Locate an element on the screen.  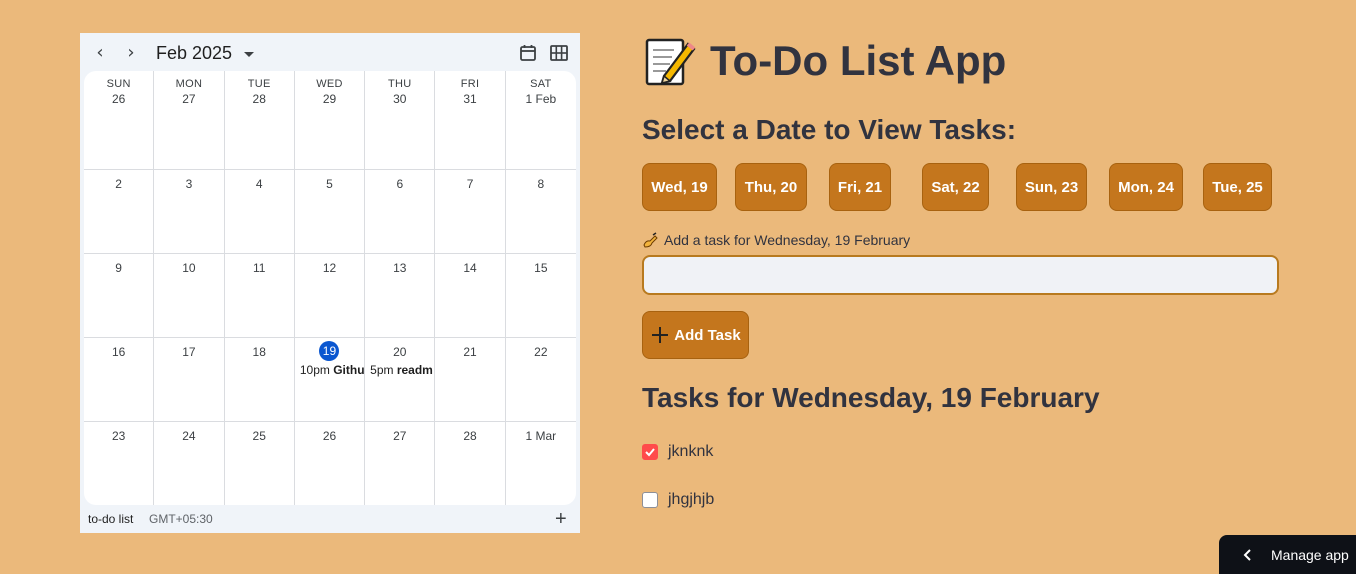
day-number: 30 is located at coordinates (400, 99).